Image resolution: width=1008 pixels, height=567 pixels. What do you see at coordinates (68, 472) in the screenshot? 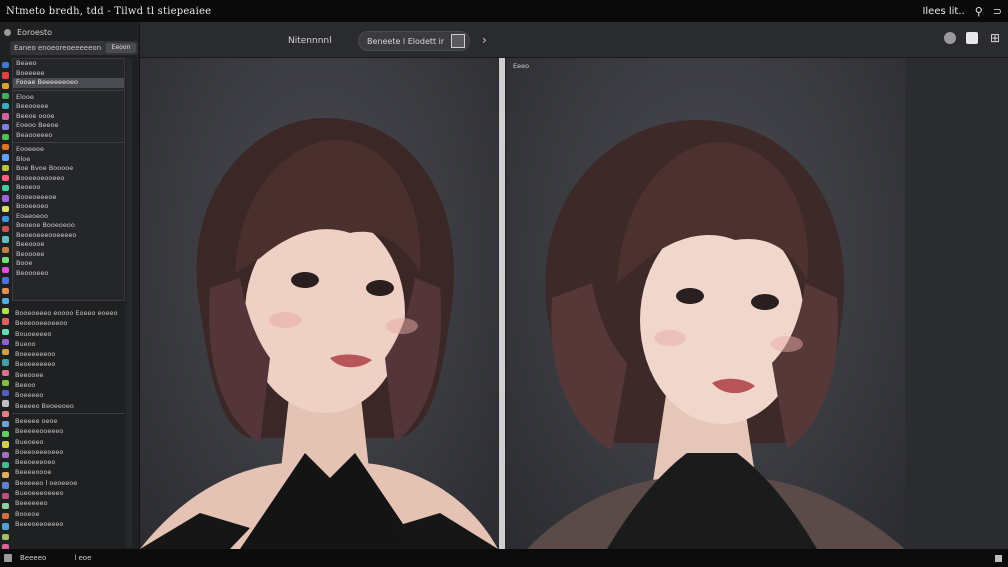
I see `list-item: Beeeeoooe` at bounding box center [68, 472].